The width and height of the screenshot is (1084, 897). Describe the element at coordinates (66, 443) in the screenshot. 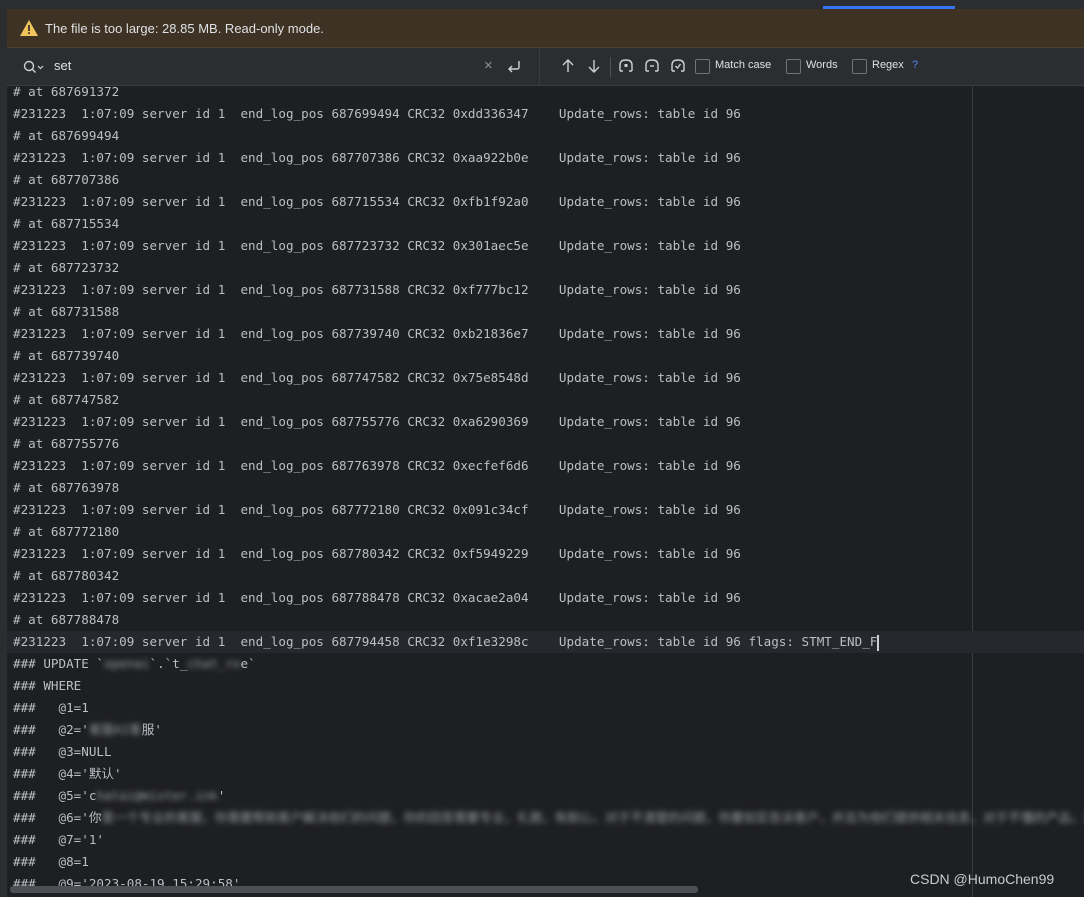

I see `editor-line: # at 687755776` at that location.